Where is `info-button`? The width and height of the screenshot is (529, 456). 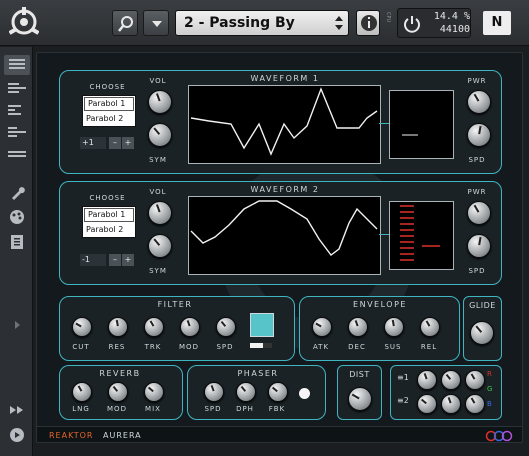 info-button is located at coordinates (368, 23).